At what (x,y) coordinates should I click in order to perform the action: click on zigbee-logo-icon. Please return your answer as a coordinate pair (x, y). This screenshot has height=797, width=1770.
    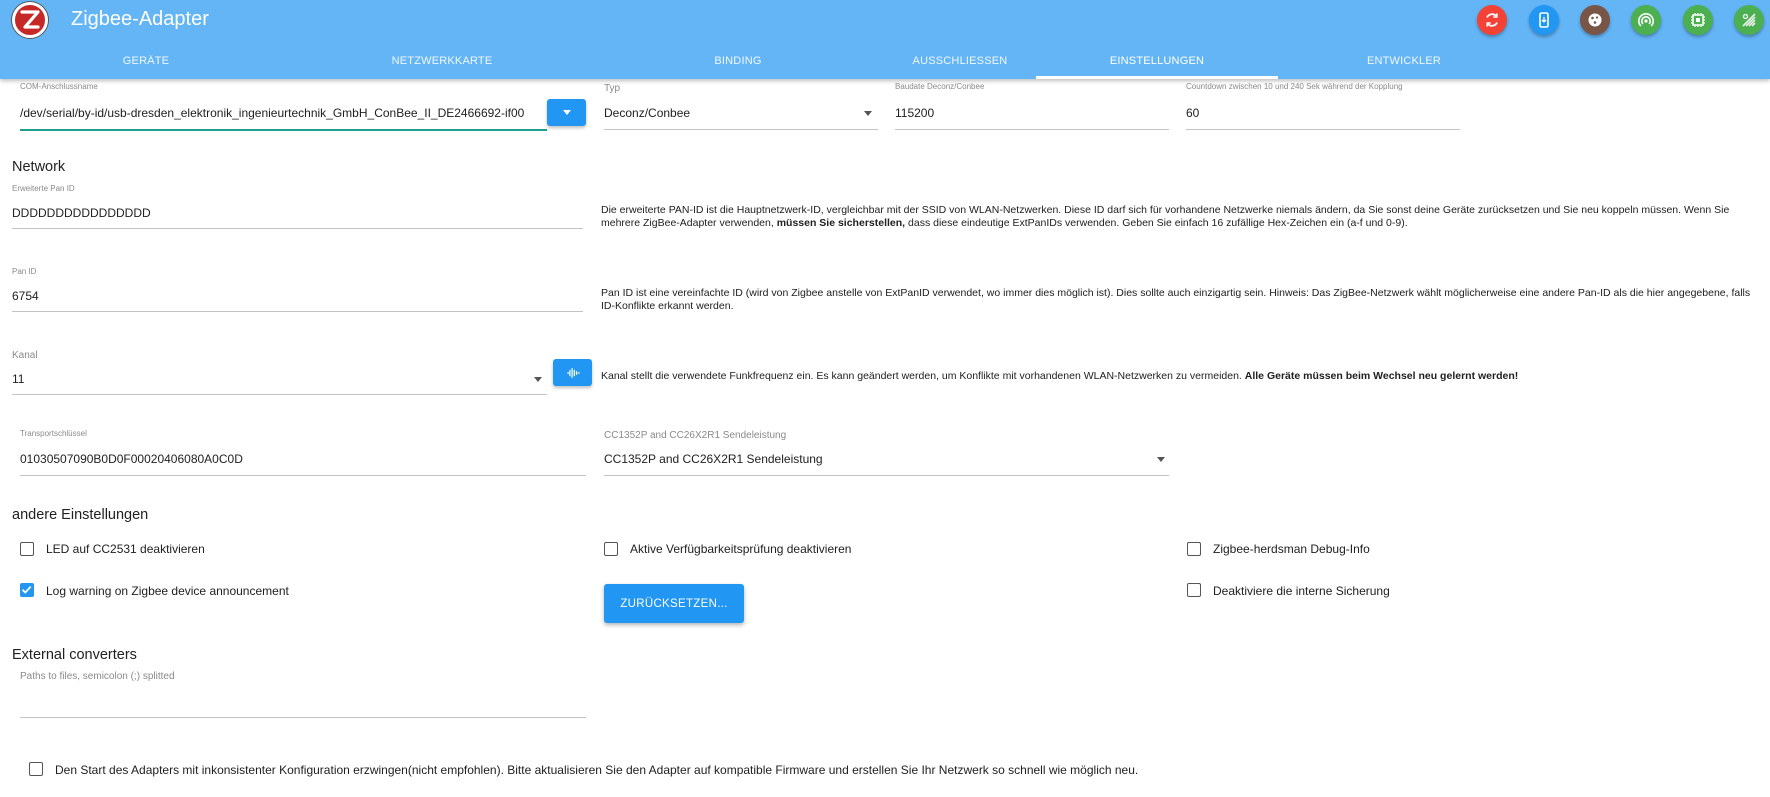
    Looking at the image, I should click on (30, 19).